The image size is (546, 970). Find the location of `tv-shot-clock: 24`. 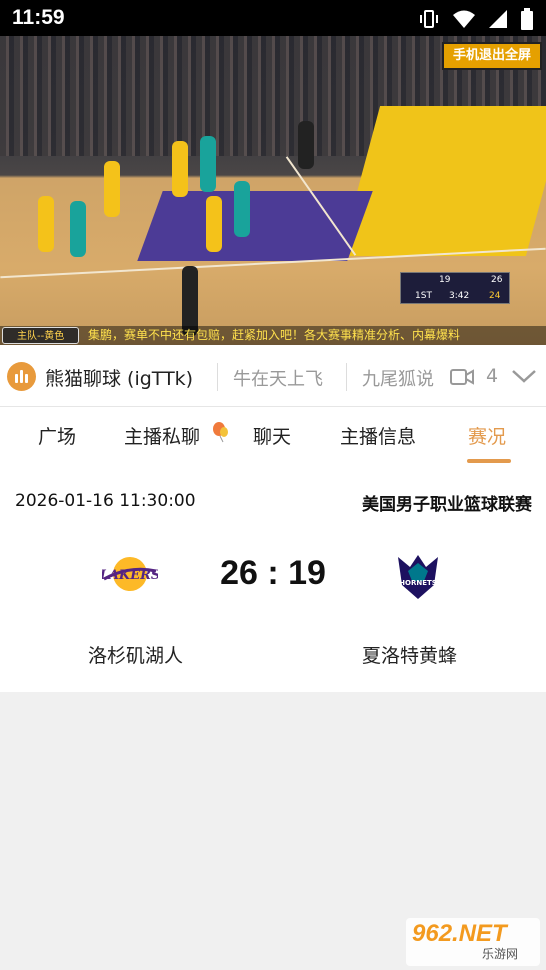

tv-shot-clock: 24 is located at coordinates (495, 296).